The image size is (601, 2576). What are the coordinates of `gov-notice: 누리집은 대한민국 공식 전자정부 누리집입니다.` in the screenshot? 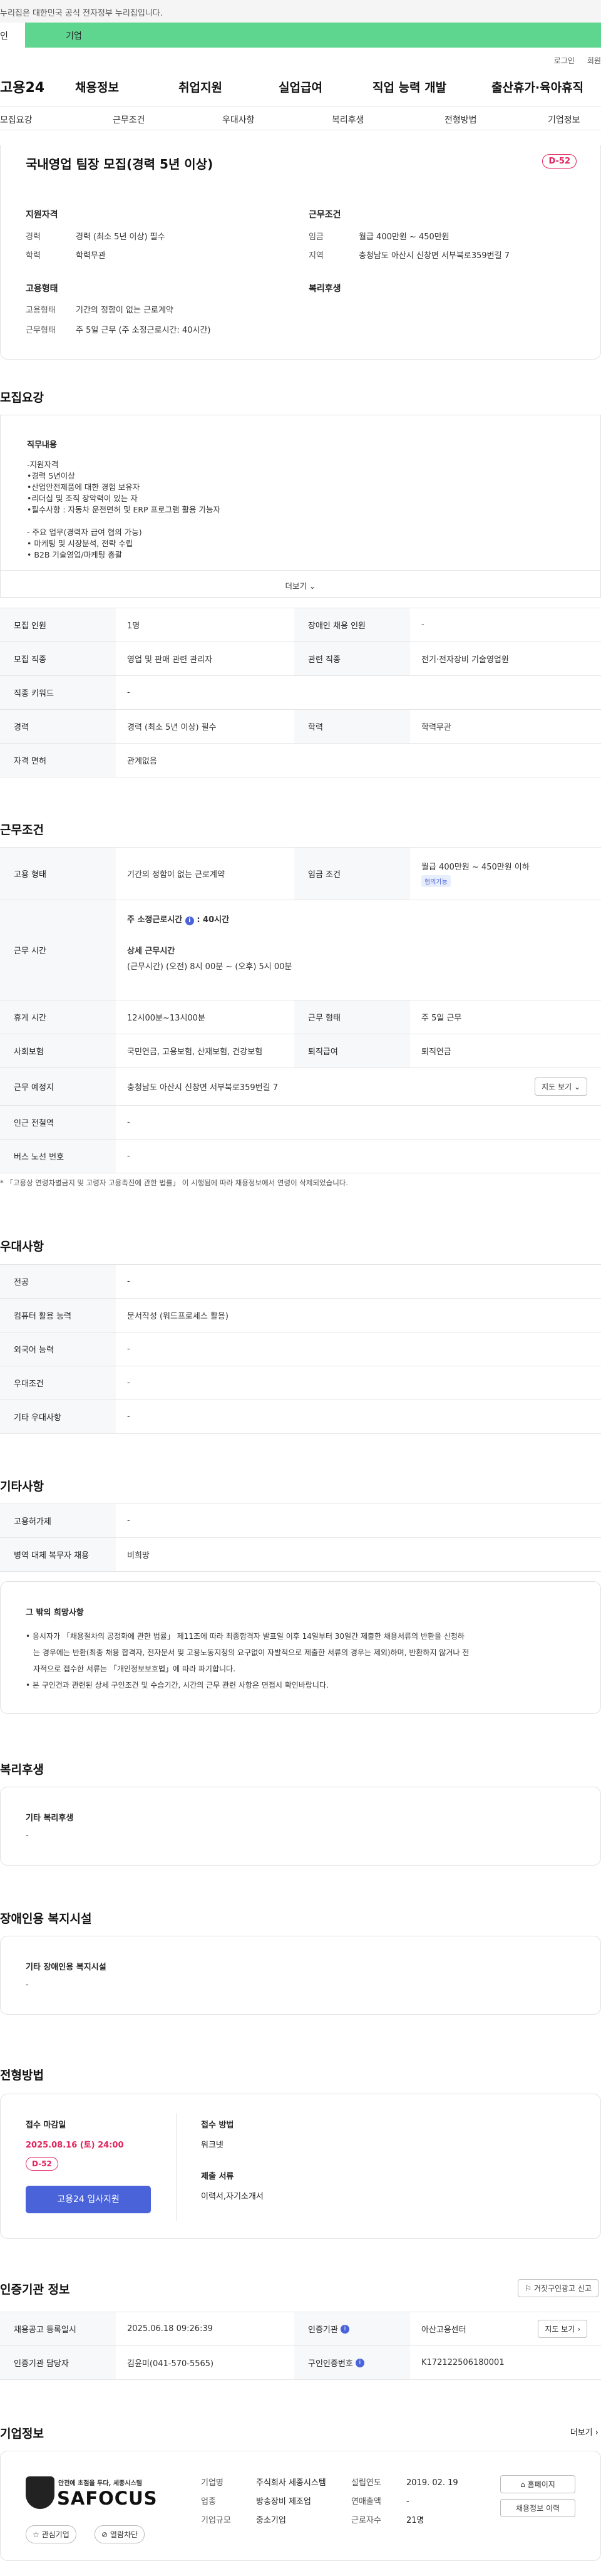 It's located at (300, 11).